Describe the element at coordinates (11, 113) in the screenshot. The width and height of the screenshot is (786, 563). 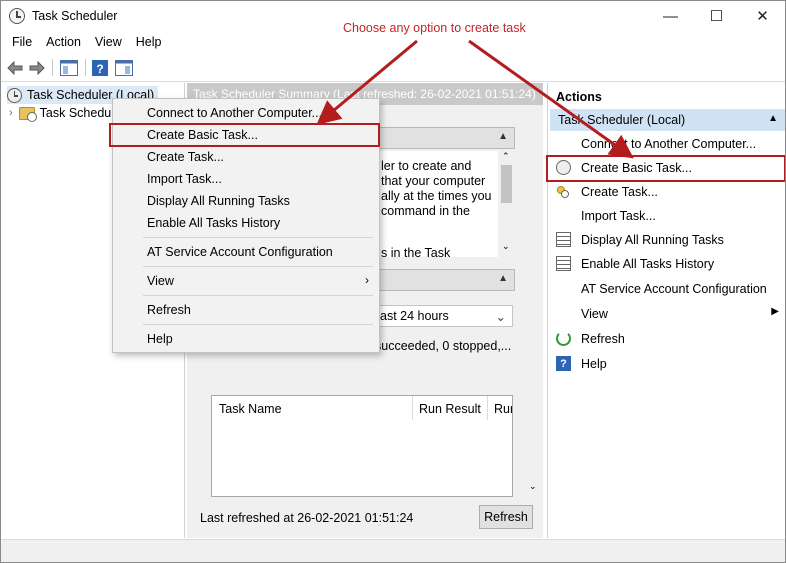
I see `expand-chevron-icon: ›` at that location.